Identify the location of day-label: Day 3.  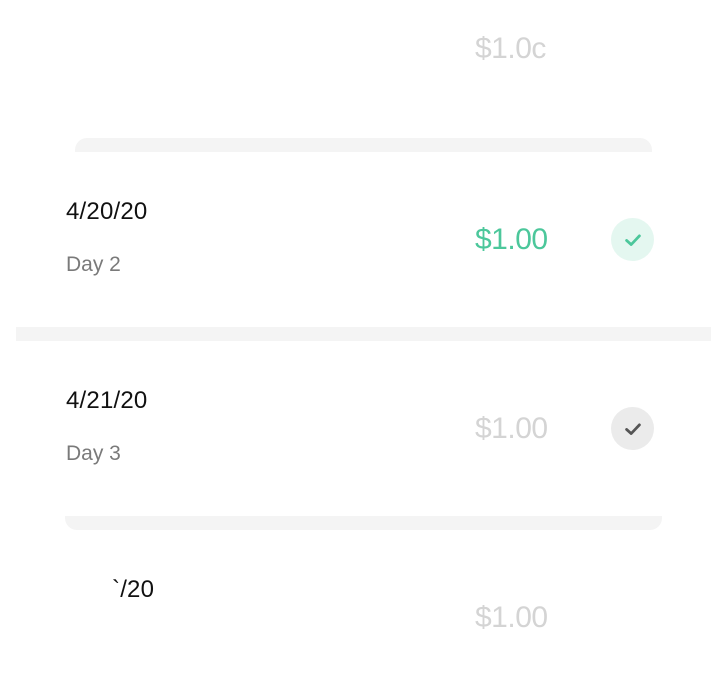
(93, 453).